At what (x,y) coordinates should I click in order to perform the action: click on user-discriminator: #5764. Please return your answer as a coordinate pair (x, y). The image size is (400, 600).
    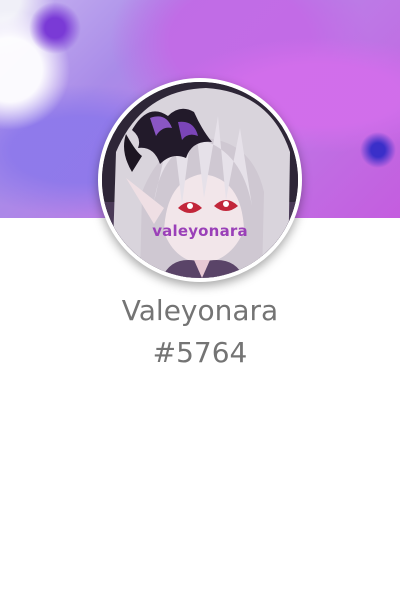
    Looking at the image, I should click on (200, 352).